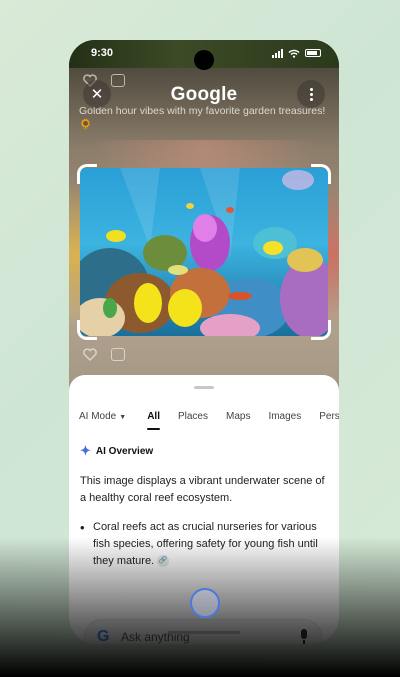 This screenshot has width=400, height=677. Describe the element at coordinates (153, 420) in the screenshot. I see `tab-all: All` at that location.